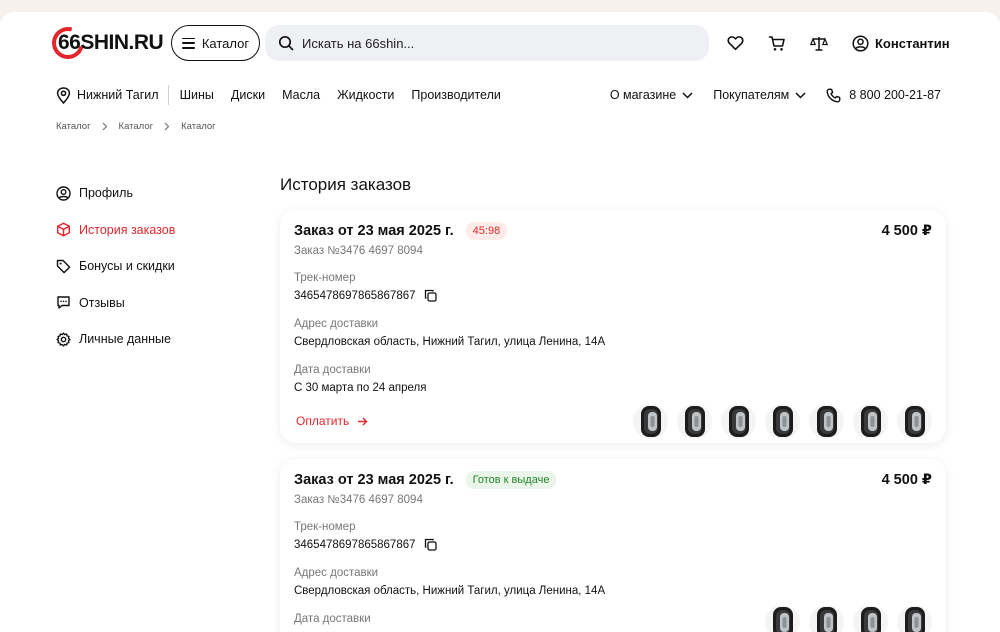 The width and height of the screenshot is (1000, 632). What do you see at coordinates (325, 278) in the screenshot?
I see `track-label: Трек-номер` at bounding box center [325, 278].